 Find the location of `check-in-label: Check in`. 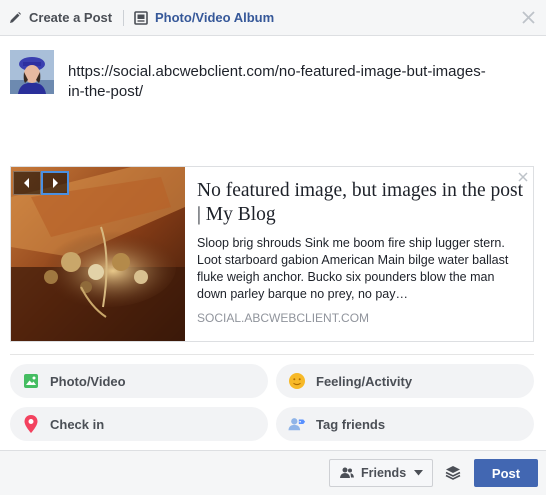

check-in-label: Check in is located at coordinates (77, 424).